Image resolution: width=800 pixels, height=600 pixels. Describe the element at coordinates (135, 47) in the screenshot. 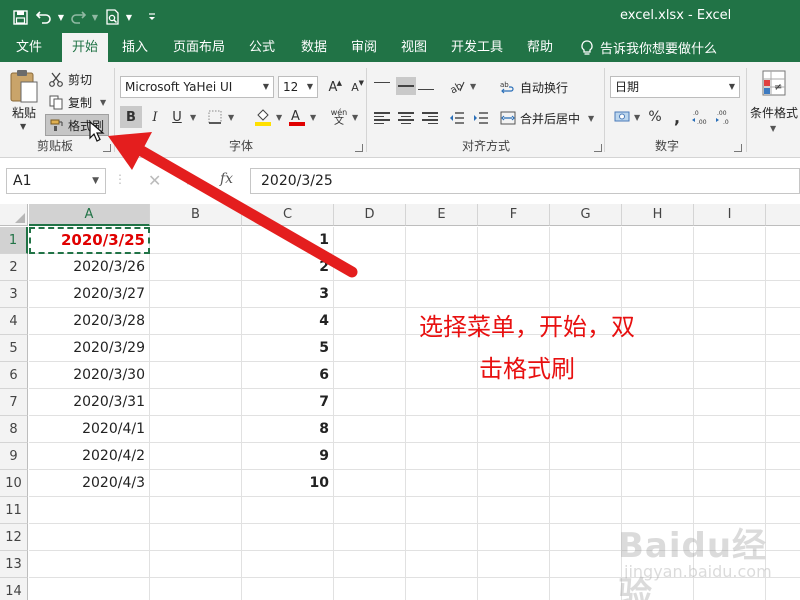

I see `tab-insert: 插入` at that location.